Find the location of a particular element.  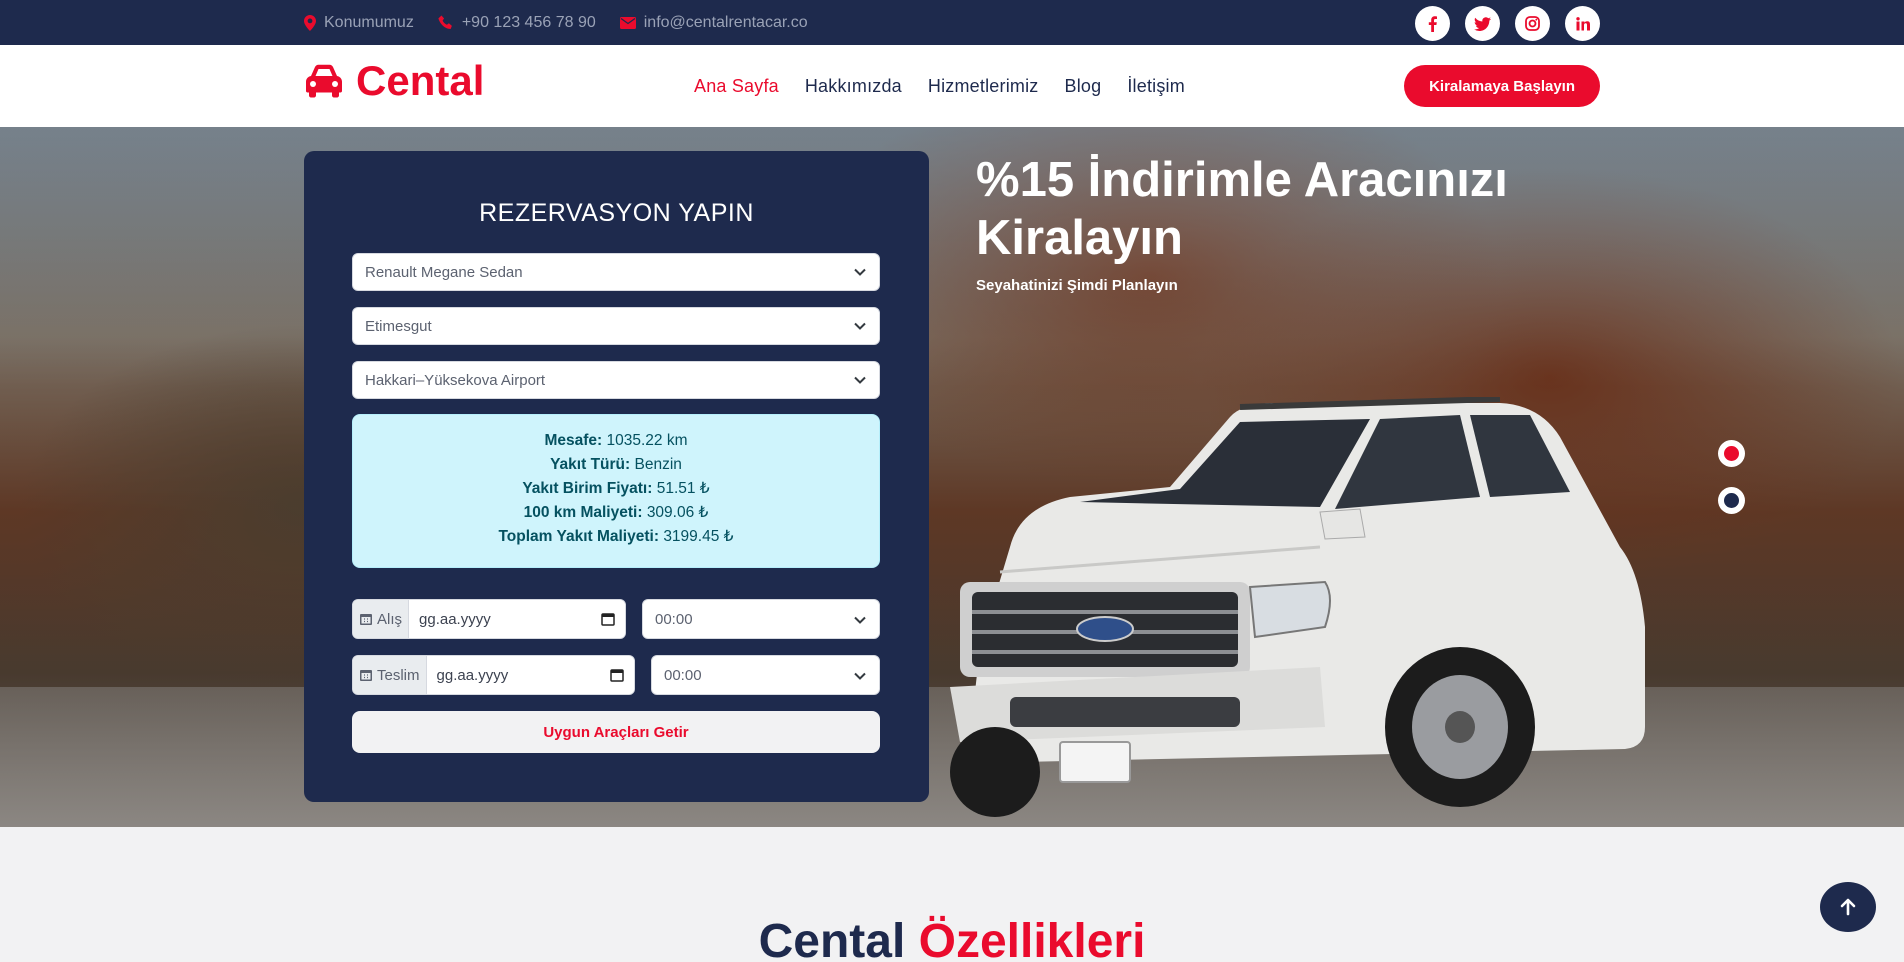

phone-icon is located at coordinates (445, 22).